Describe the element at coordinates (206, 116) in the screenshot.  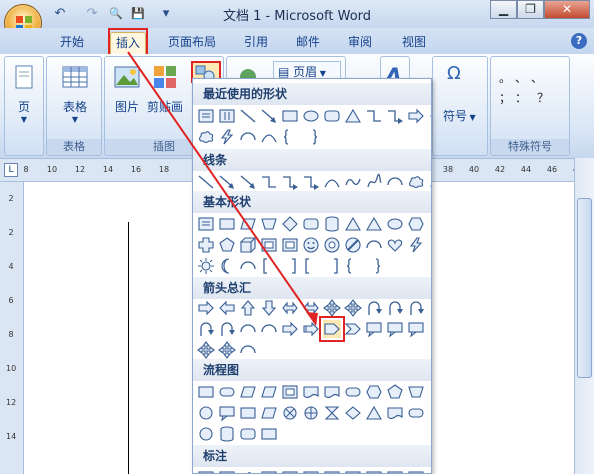
I see `textbox-shape-icon` at that location.